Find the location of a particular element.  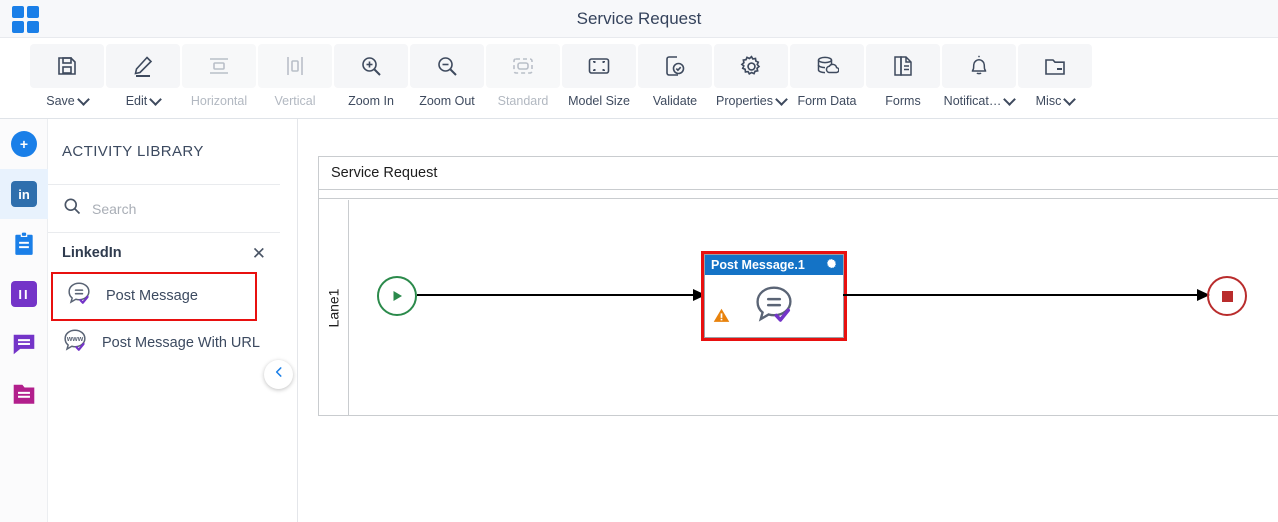

model-size-button: Model Size is located at coordinates (599, 73).